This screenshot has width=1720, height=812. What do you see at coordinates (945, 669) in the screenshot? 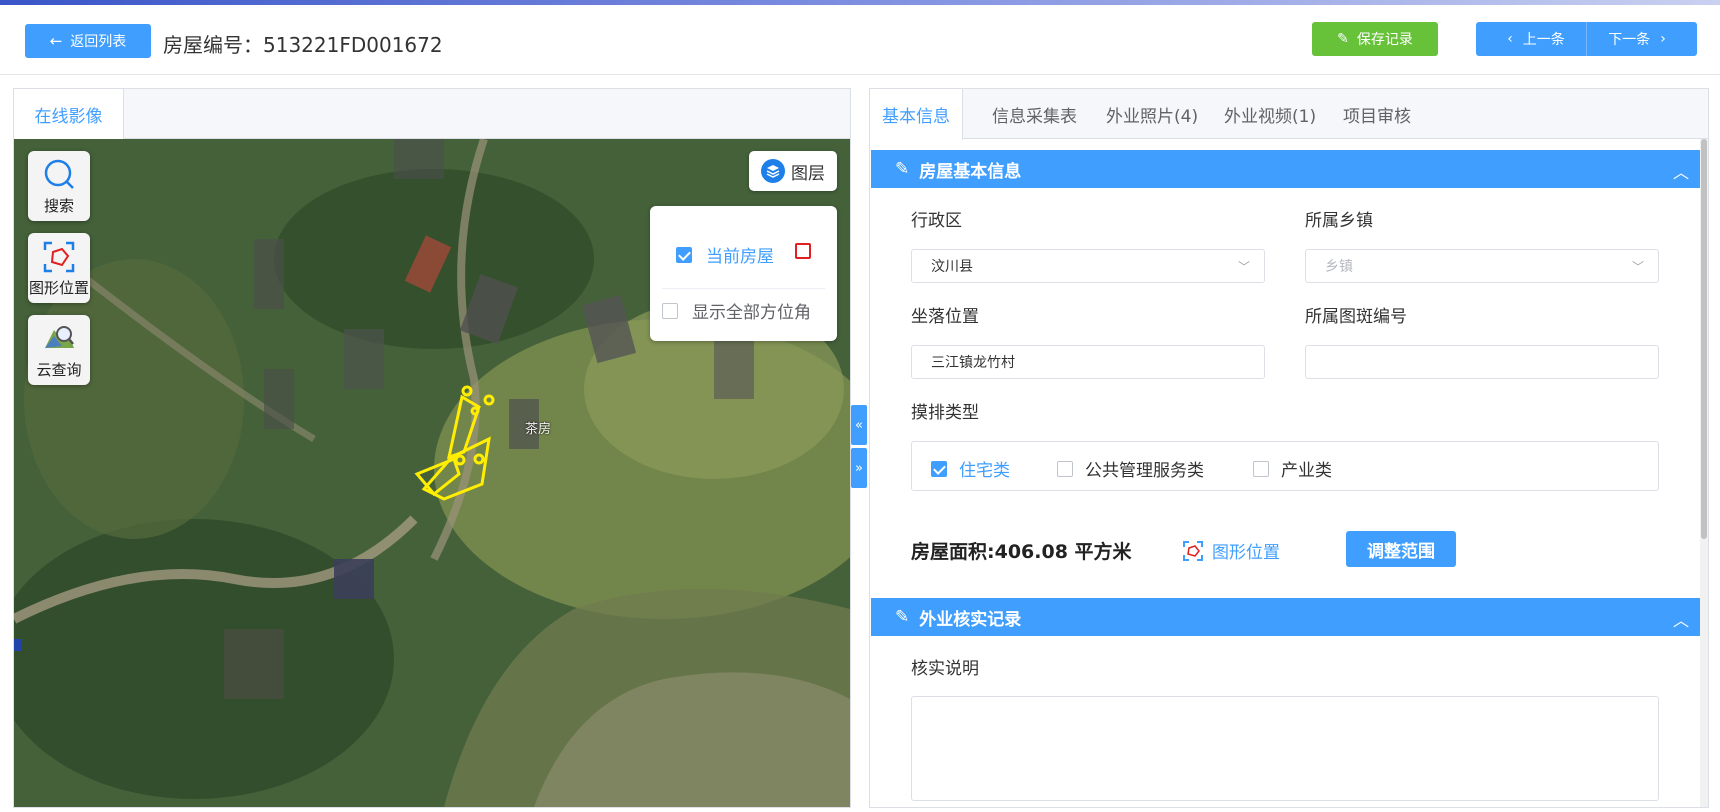
I see `verification-note-label: 核实说明` at bounding box center [945, 669].